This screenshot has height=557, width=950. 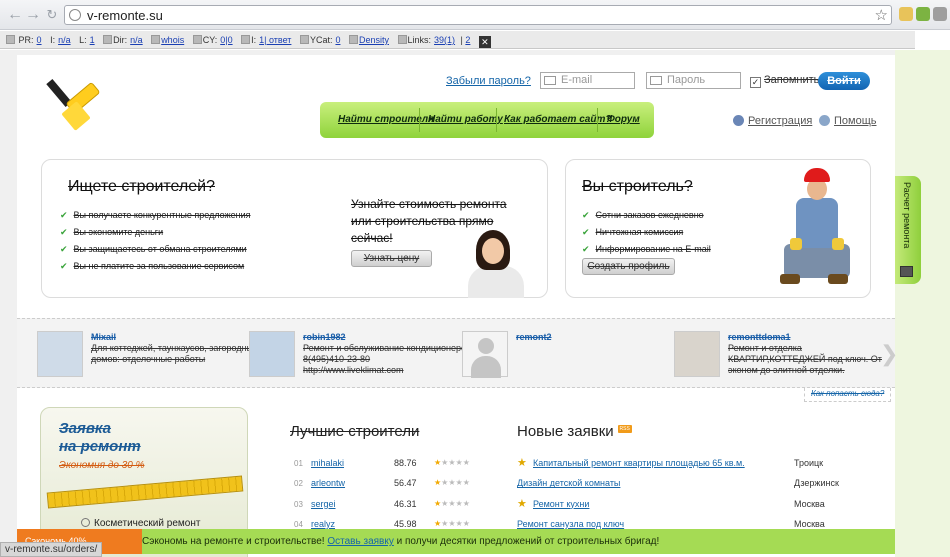 I want to click on address-bar: v-remonte.su ☆, so click(x=478, y=15).